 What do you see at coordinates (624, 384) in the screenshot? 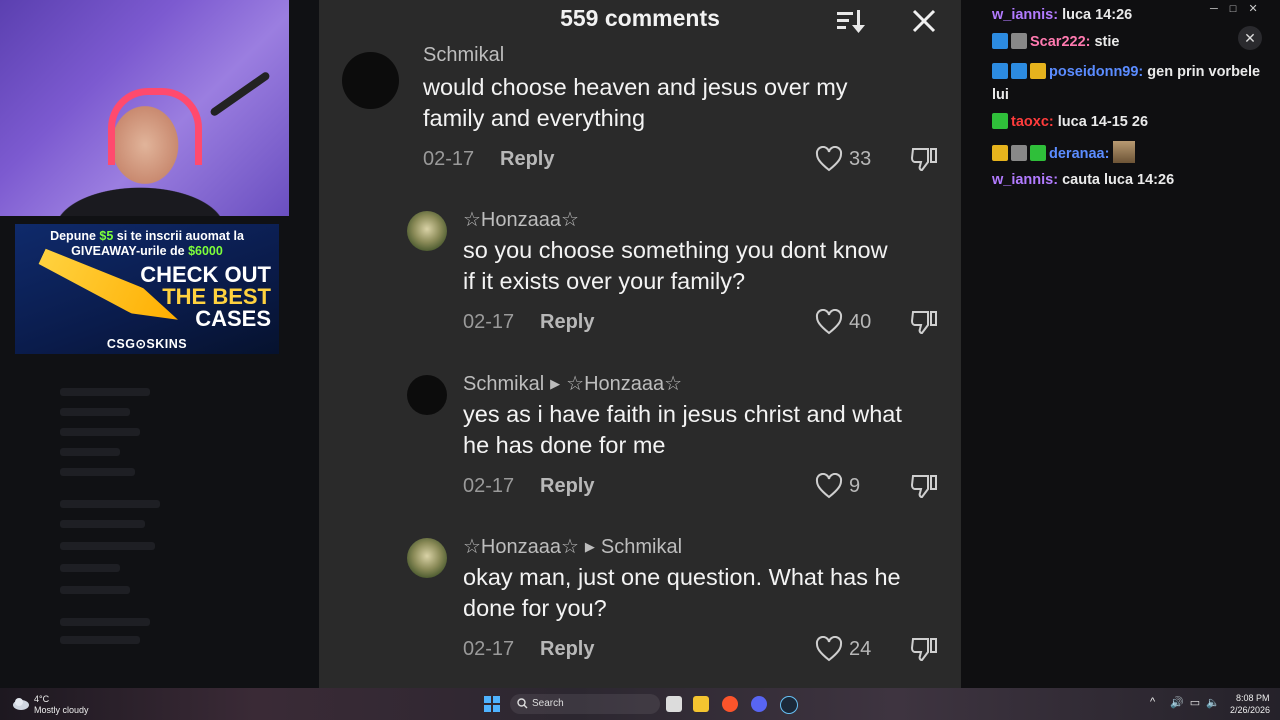
I see `reply-to-username: ☆Honzaaa☆` at bounding box center [624, 384].